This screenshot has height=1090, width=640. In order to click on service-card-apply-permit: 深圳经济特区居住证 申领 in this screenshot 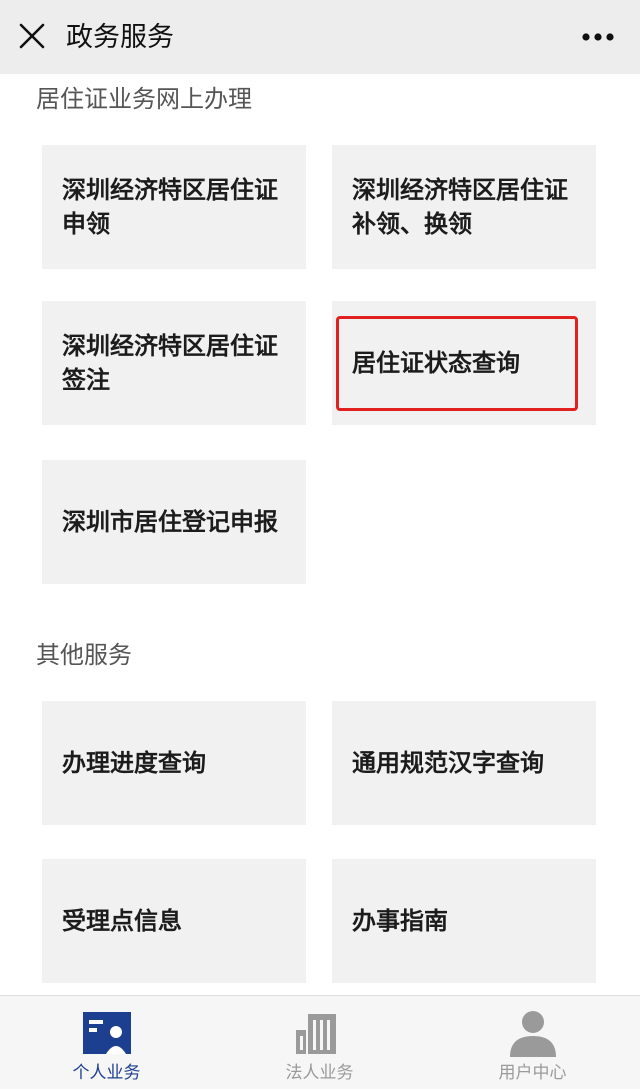, I will do `click(174, 207)`.